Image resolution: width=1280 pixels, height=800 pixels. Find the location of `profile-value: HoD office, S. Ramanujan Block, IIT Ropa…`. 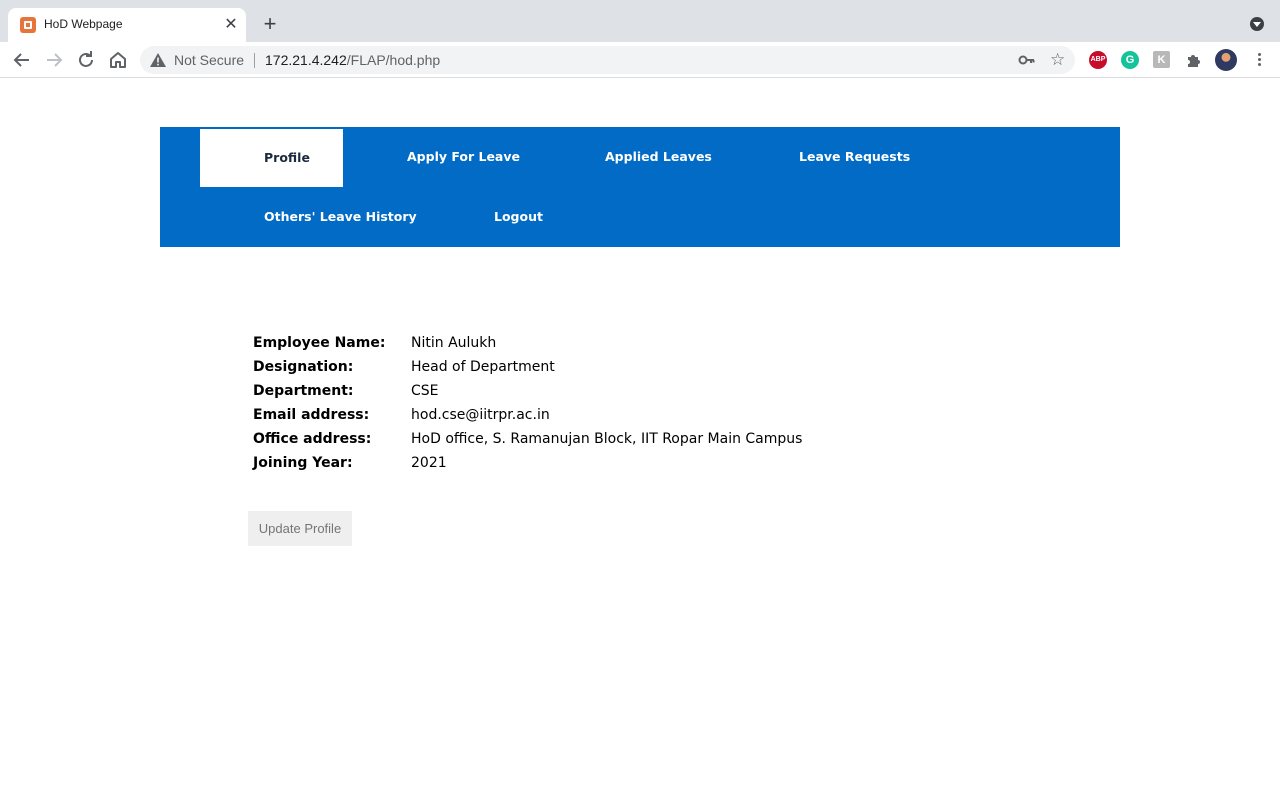

profile-value: HoD office, S. Ramanujan Block, IIT Ropa… is located at coordinates (607, 439).